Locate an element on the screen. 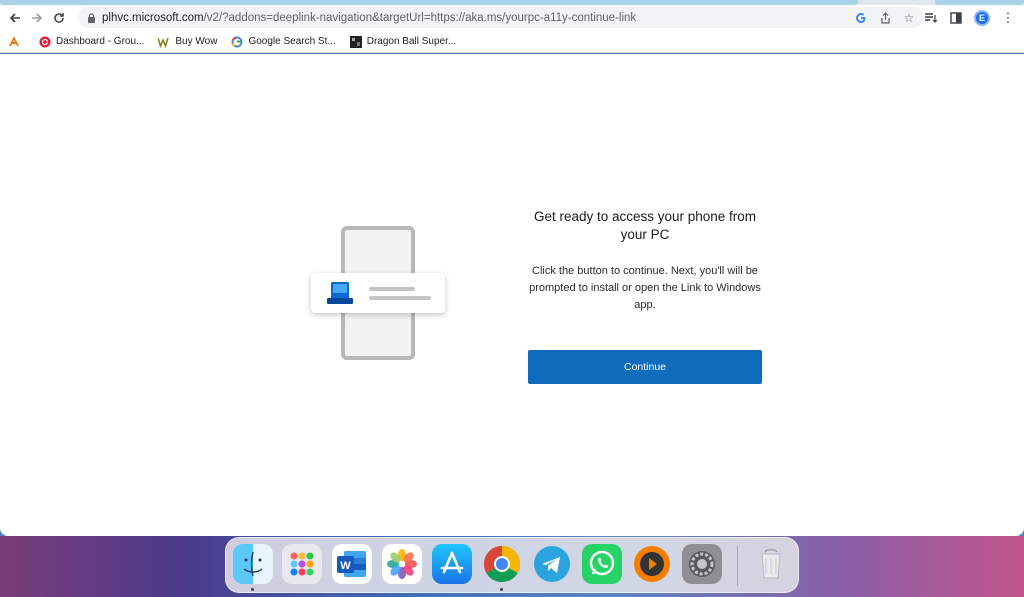 This screenshot has width=1024, height=597. lock-icon is located at coordinates (91, 17).